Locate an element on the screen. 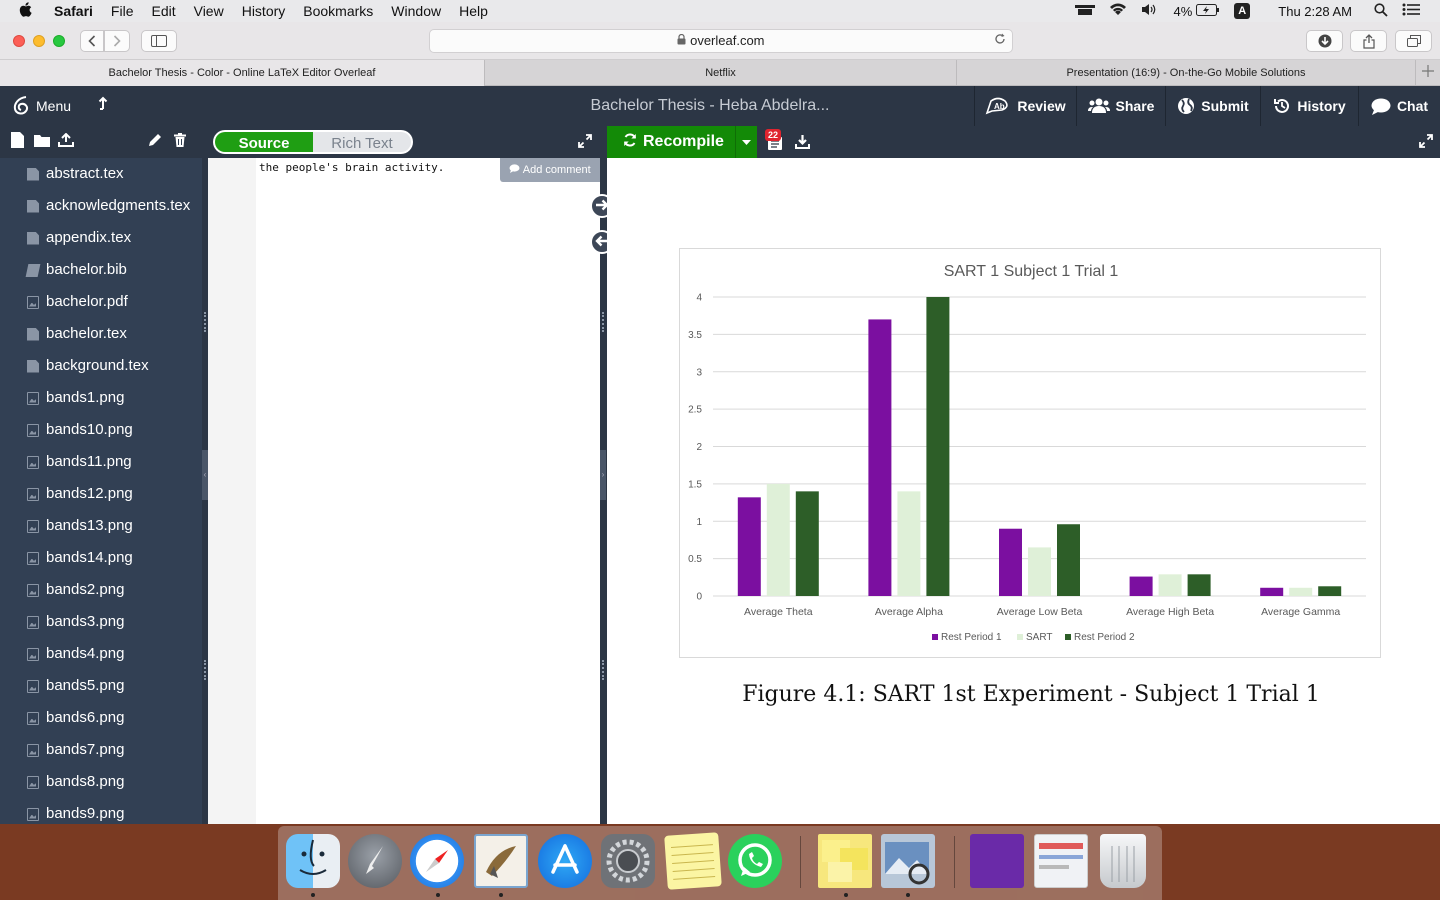  source-mode-toggle: Source is located at coordinates (263, 142).